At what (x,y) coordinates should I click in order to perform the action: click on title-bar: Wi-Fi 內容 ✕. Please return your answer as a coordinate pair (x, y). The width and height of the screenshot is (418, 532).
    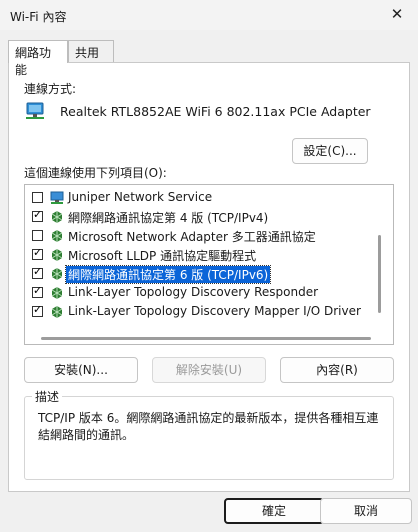
    Looking at the image, I should click on (209, 15).